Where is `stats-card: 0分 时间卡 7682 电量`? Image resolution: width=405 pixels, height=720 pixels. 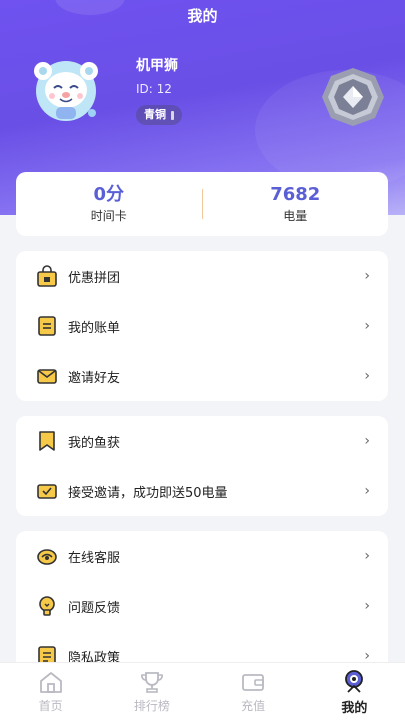
stats-card: 0分 时间卡 7682 电量 is located at coordinates (202, 204).